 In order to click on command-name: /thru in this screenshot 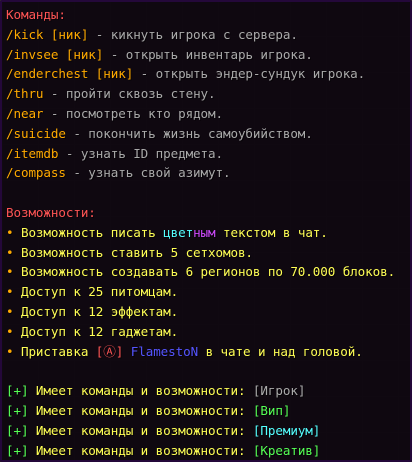, I will do `click(25, 94)`.